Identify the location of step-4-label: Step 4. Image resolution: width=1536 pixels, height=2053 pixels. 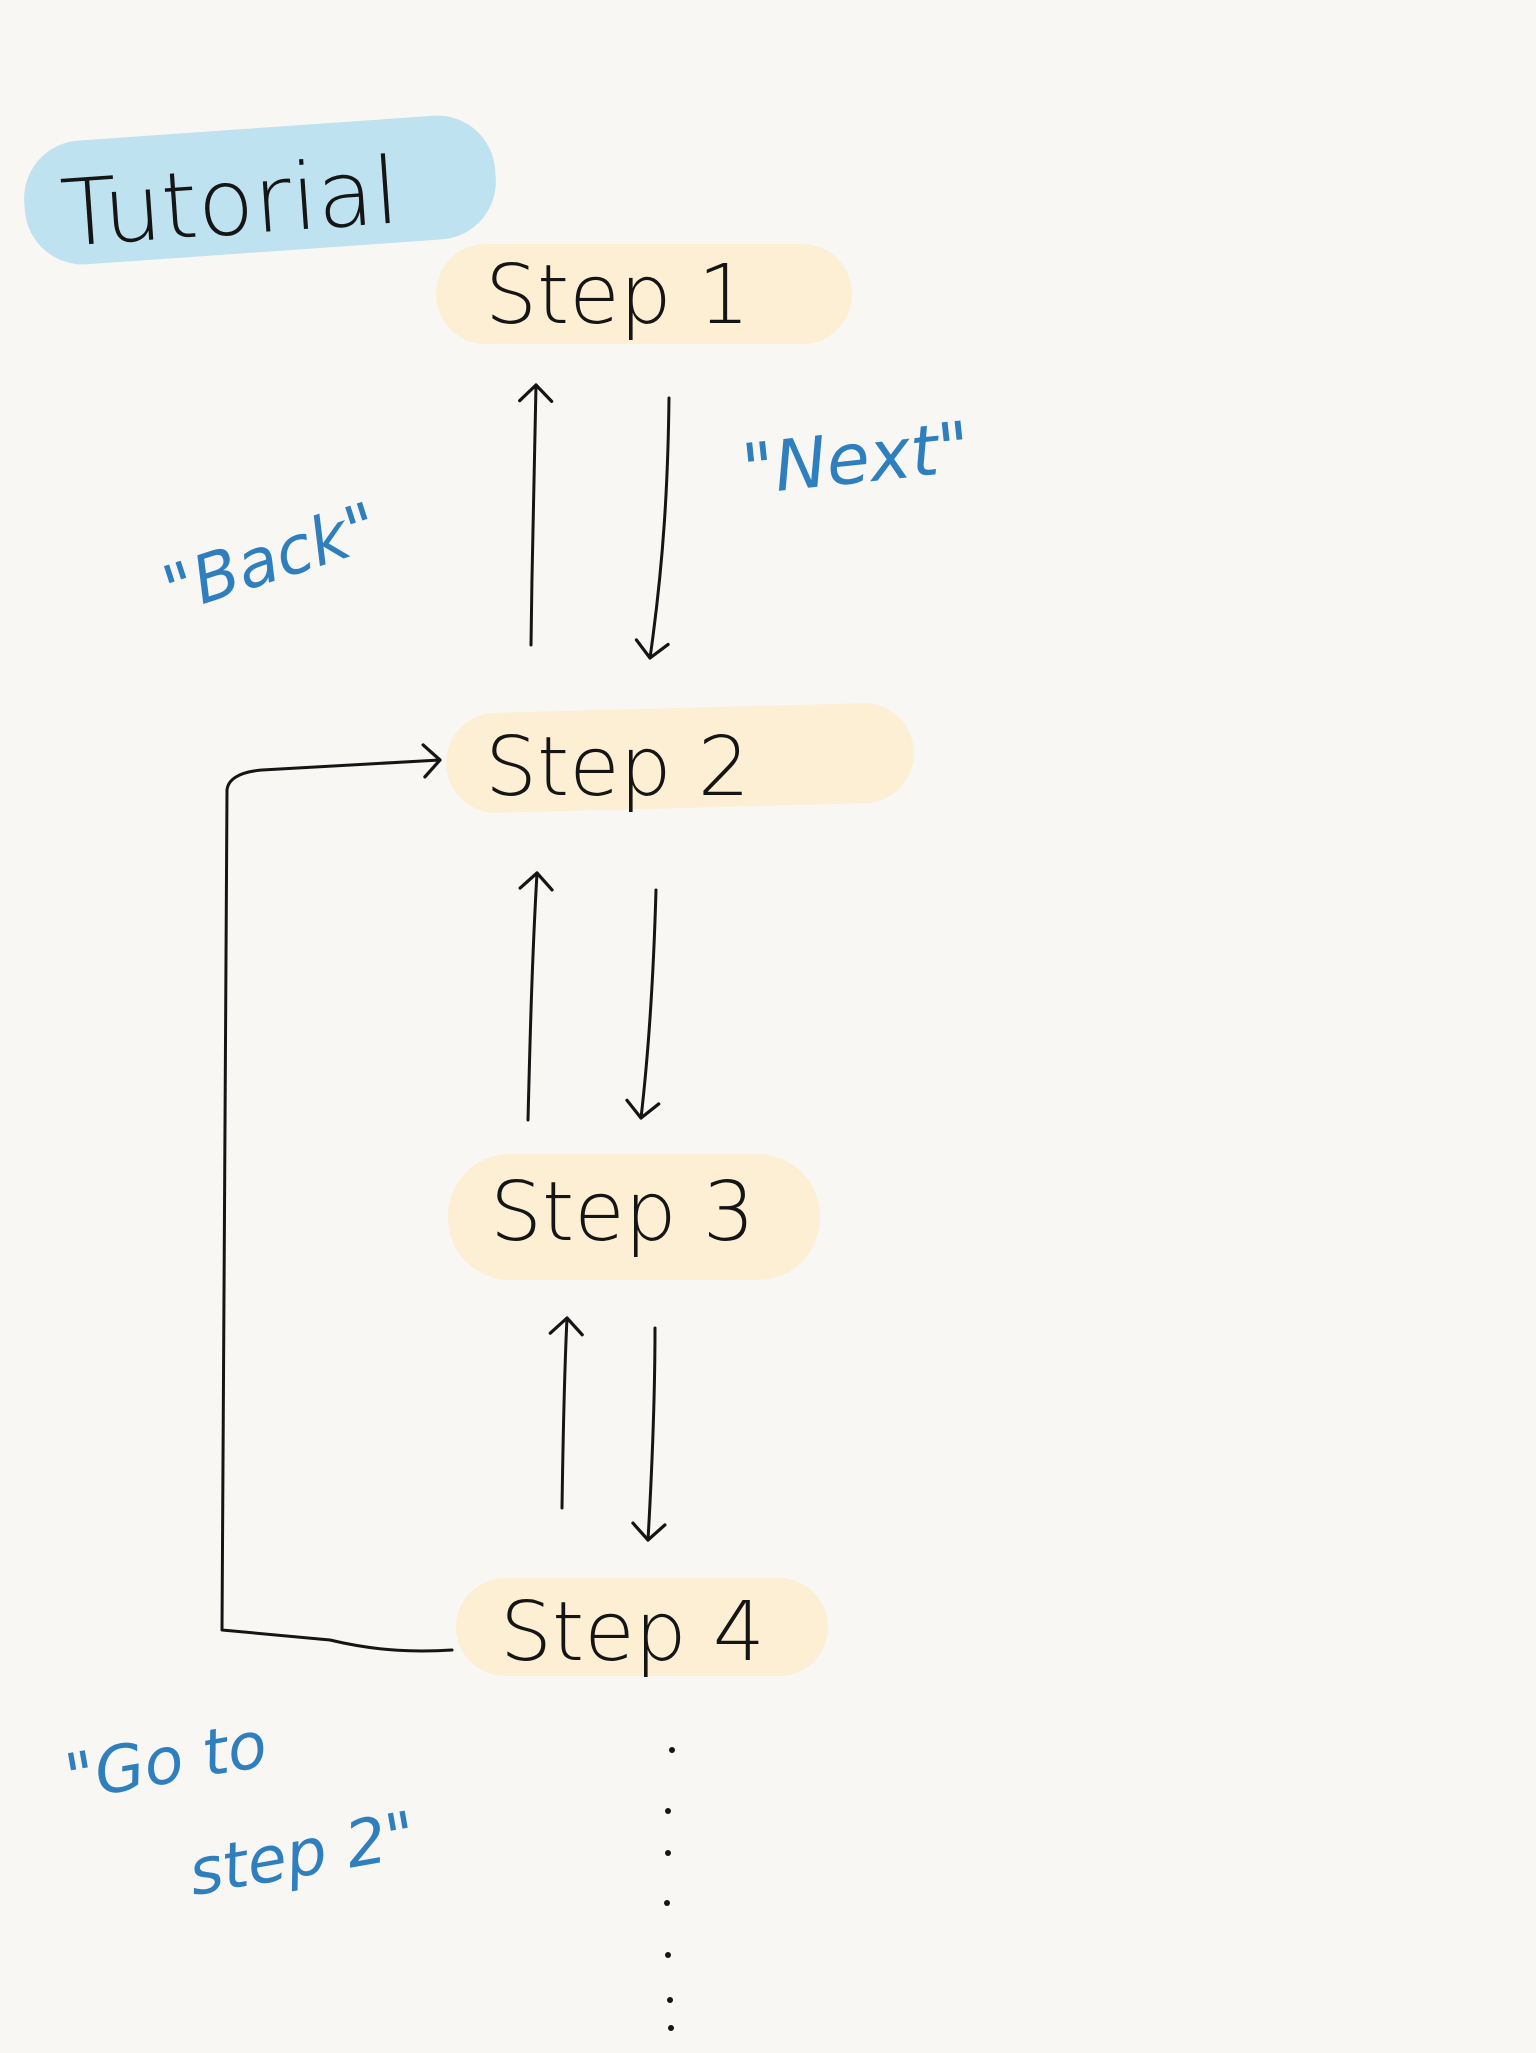
(632, 1632).